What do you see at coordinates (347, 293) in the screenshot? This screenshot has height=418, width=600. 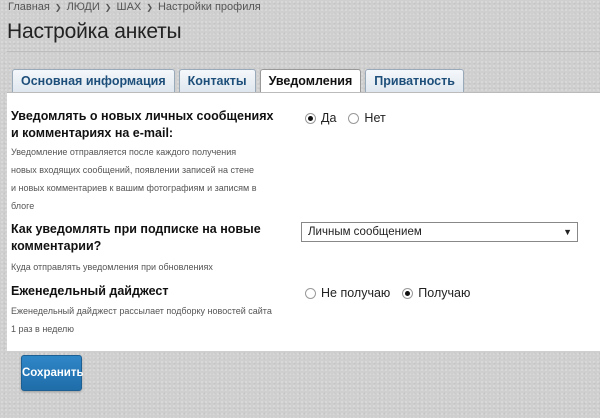 I see `radio-option-not-receive: Не получаю` at bounding box center [347, 293].